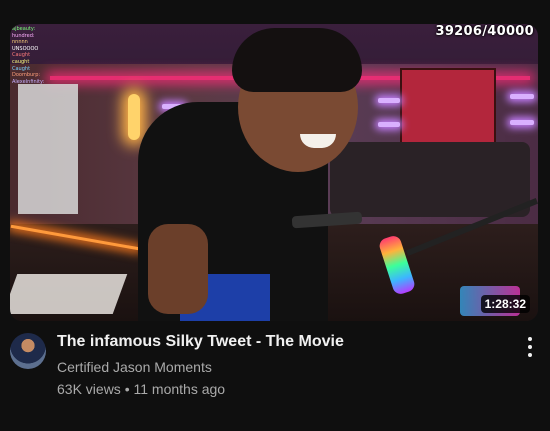 The width and height of the screenshot is (550, 431). What do you see at coordinates (21, 61) in the screenshot?
I see `chat-line: caught` at bounding box center [21, 61].